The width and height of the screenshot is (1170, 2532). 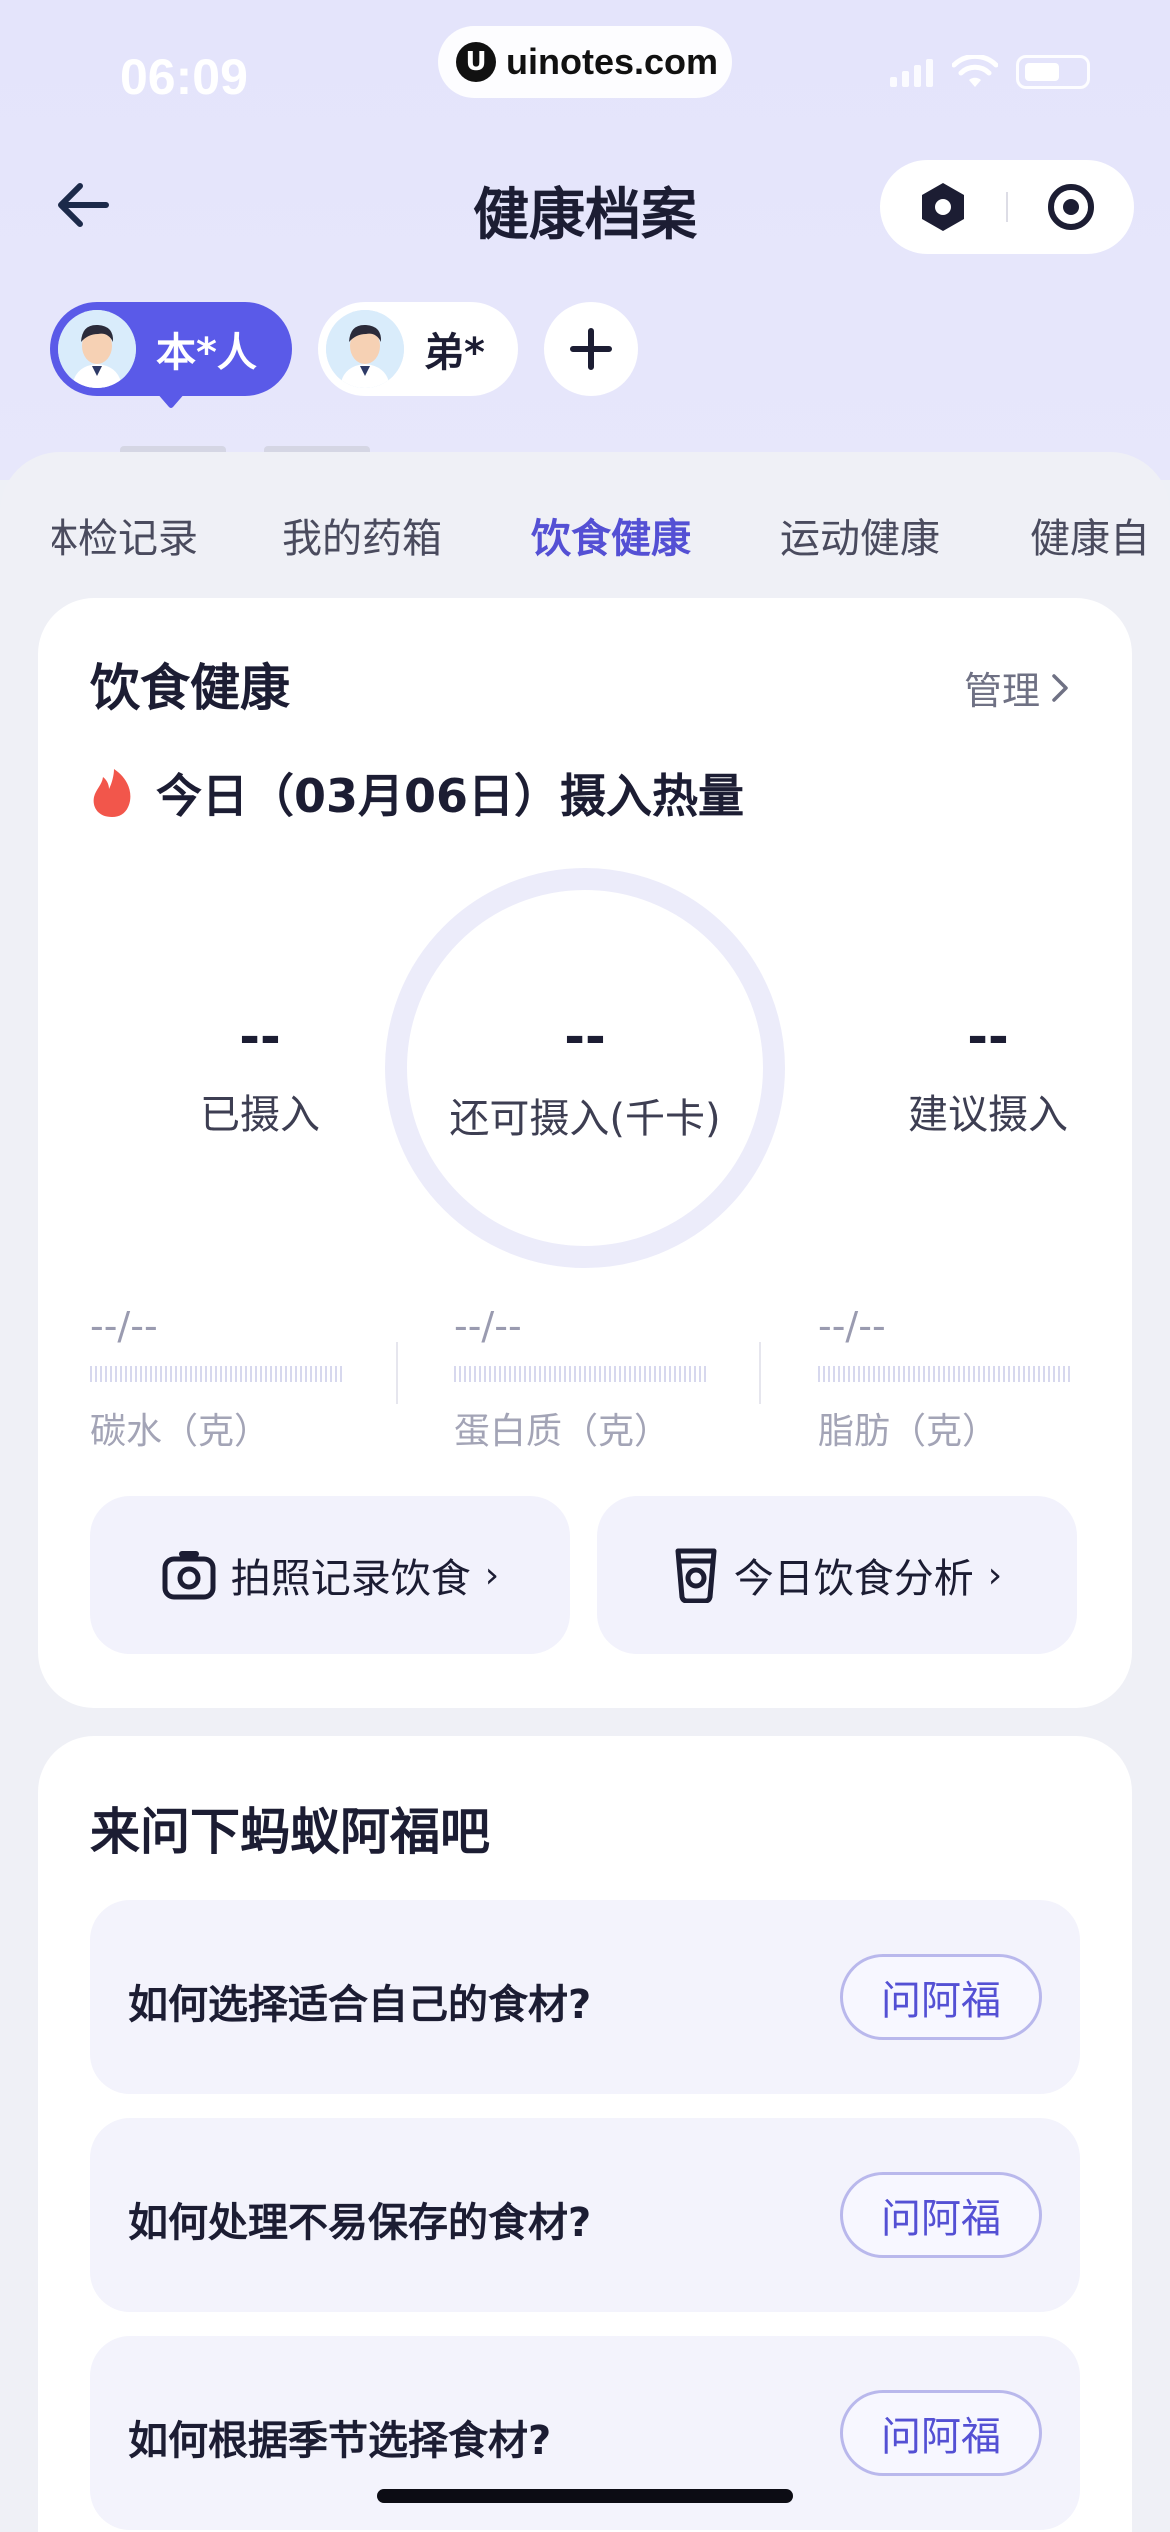 What do you see at coordinates (476, 62) in the screenshot?
I see `watermark-logo-icon: U` at bounding box center [476, 62].